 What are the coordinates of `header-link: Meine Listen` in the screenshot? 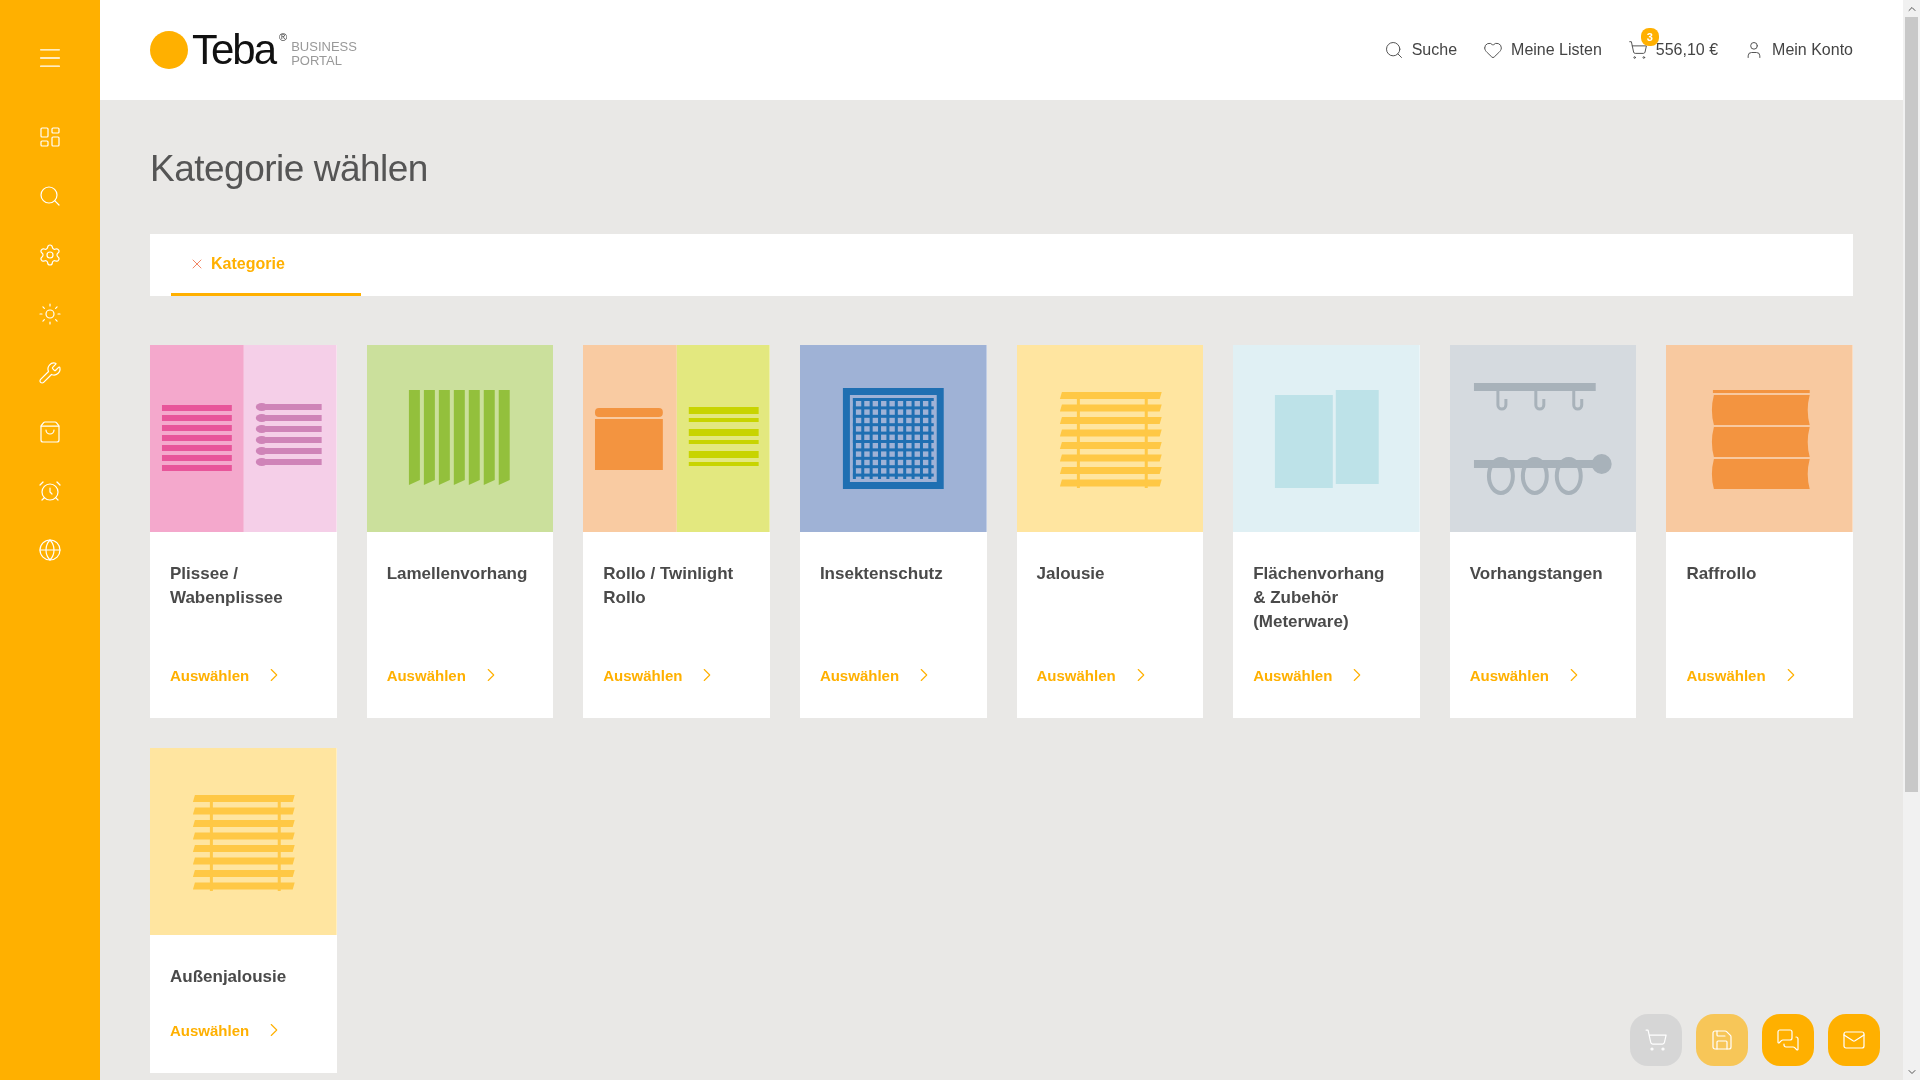 It's located at (1542, 50).